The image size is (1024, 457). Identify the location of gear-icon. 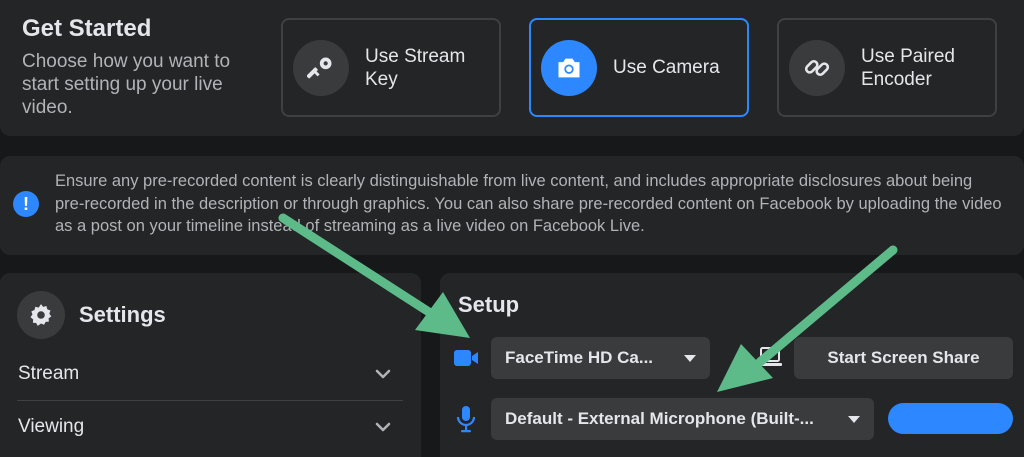
(41, 315).